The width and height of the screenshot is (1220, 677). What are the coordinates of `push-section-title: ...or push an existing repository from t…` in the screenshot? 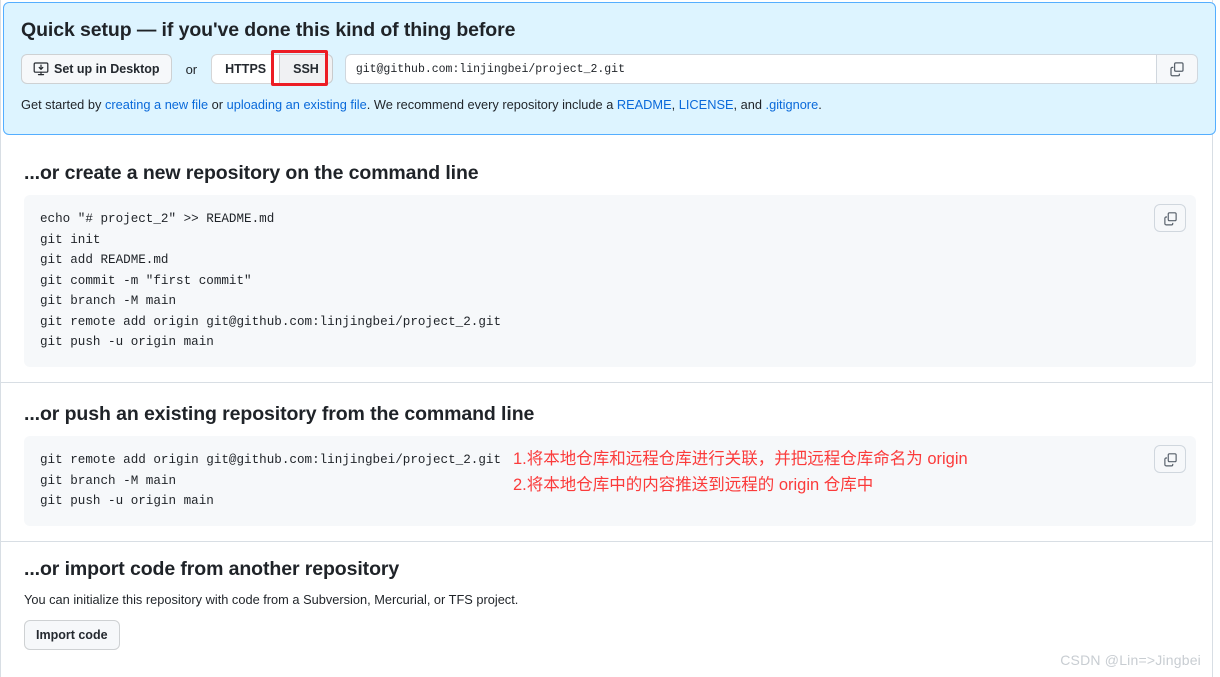 It's located at (279, 414).